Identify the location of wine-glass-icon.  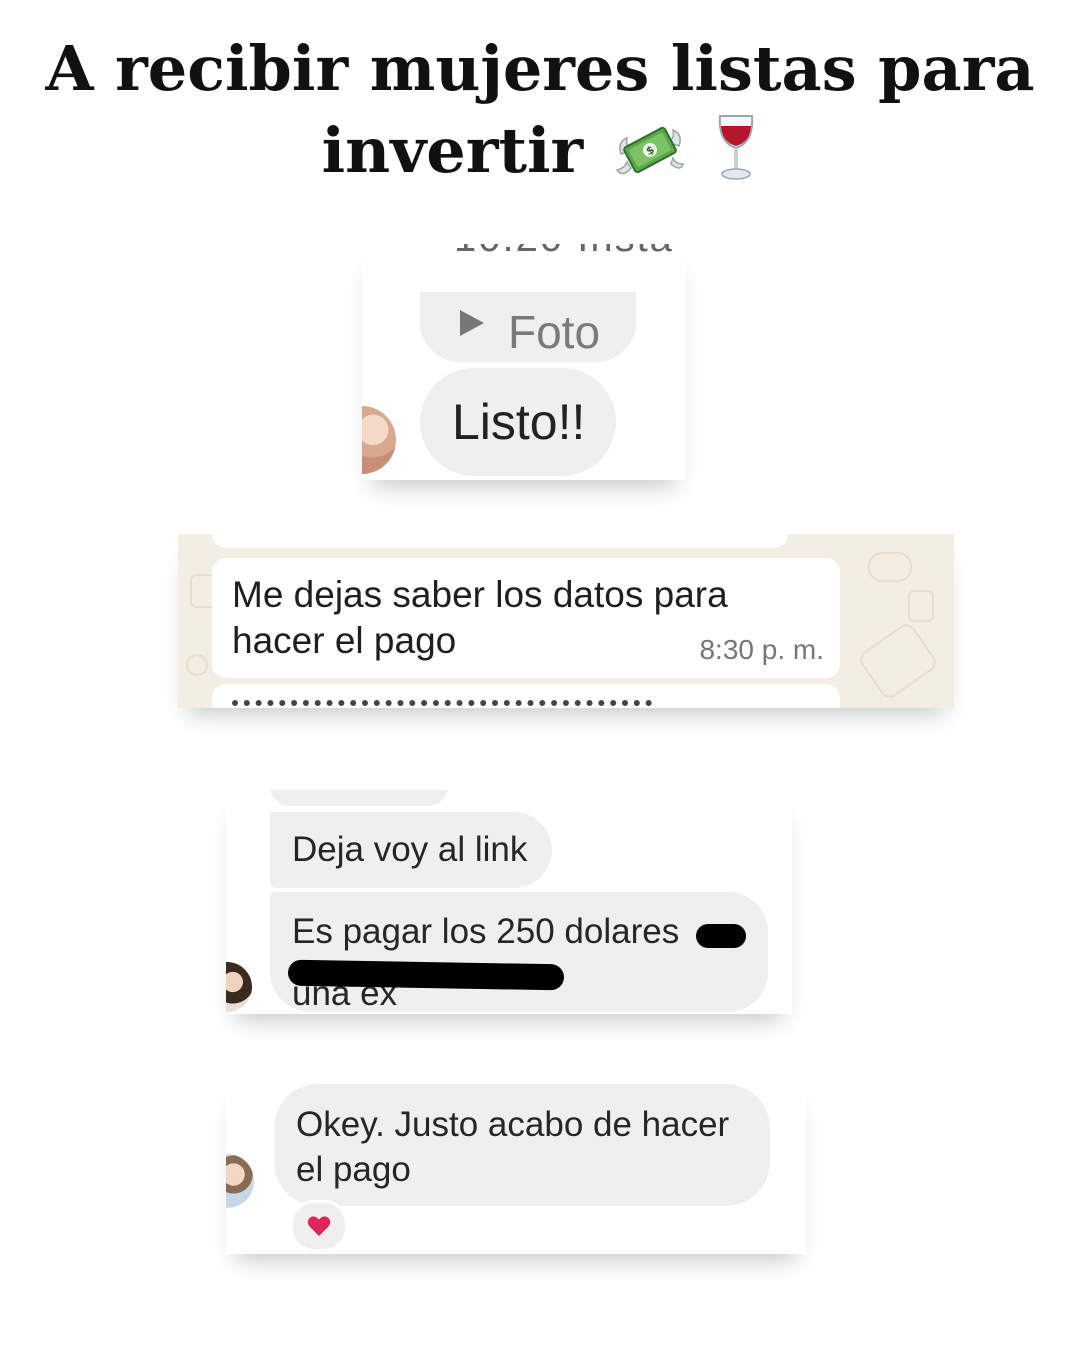
(736, 147).